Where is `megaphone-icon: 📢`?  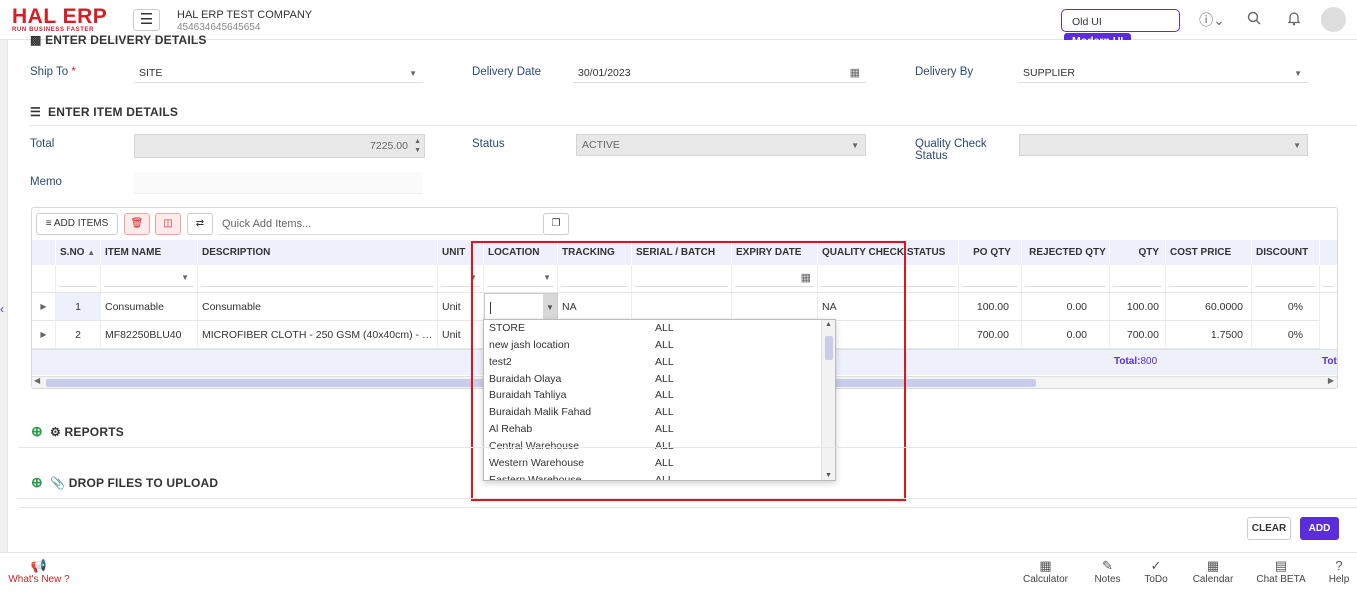
megaphone-icon: 📢 is located at coordinates (39, 565).